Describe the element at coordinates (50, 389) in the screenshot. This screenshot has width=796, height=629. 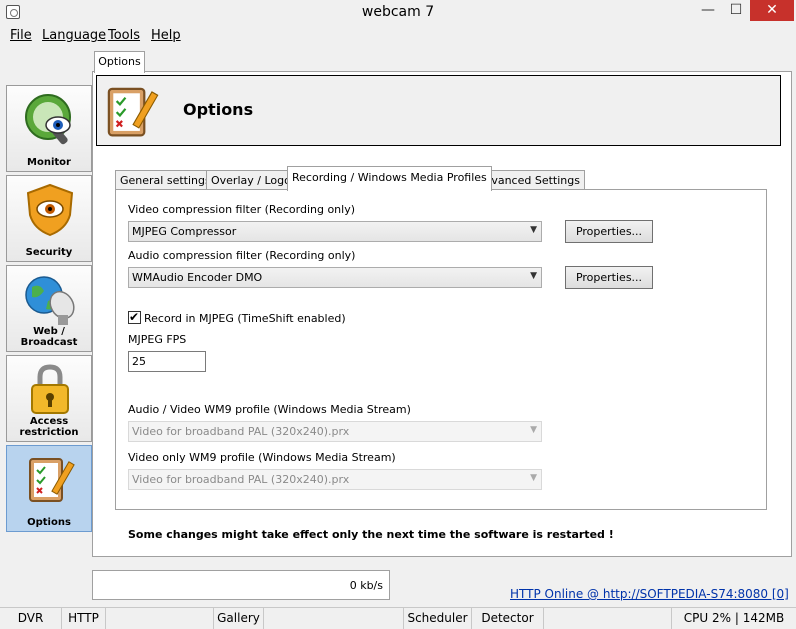
I see `padlock-icon` at that location.